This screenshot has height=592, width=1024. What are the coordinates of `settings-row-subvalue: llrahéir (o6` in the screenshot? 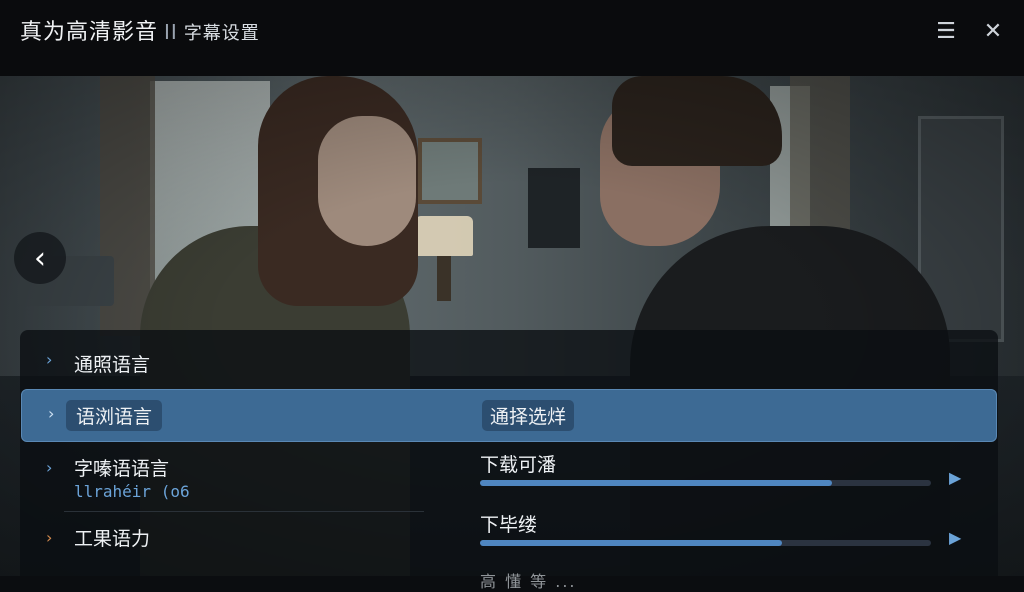 It's located at (132, 491).